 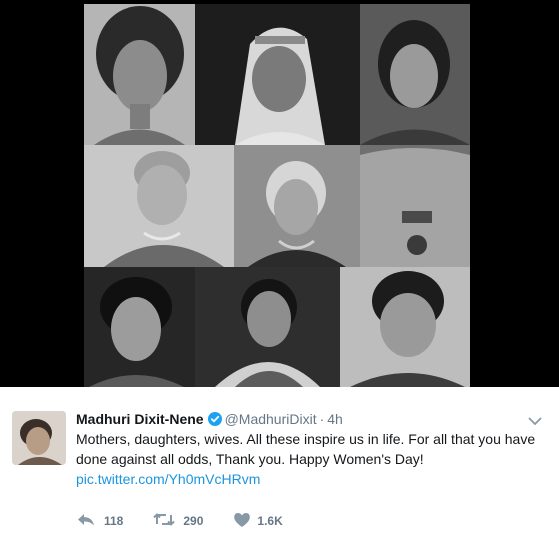 I want to click on tweet-actions: 118 290 1.6K, so click(x=194, y=521).